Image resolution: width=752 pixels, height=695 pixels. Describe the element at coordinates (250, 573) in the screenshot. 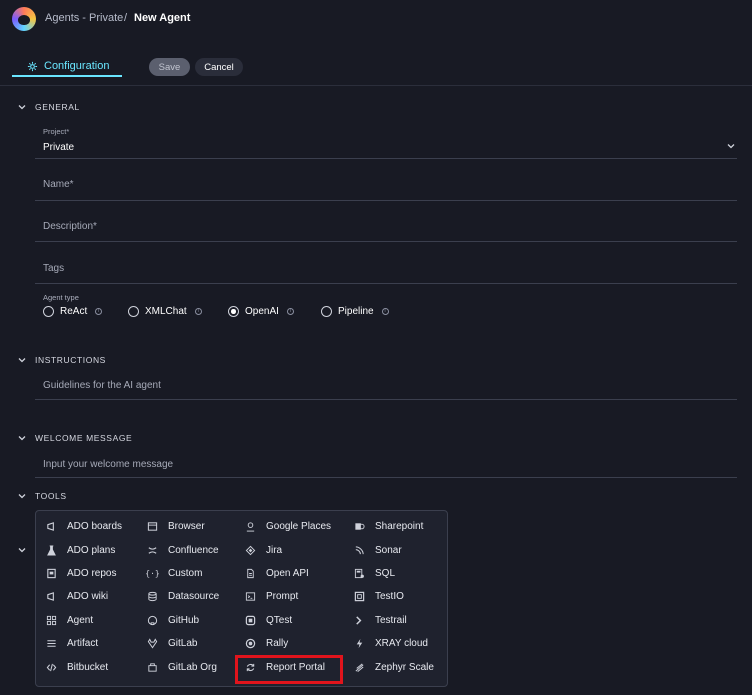

I see `file-icon` at that location.